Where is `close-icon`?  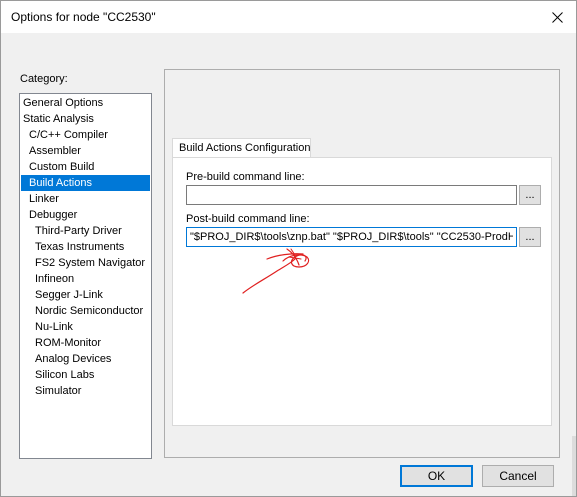 close-icon is located at coordinates (557, 17).